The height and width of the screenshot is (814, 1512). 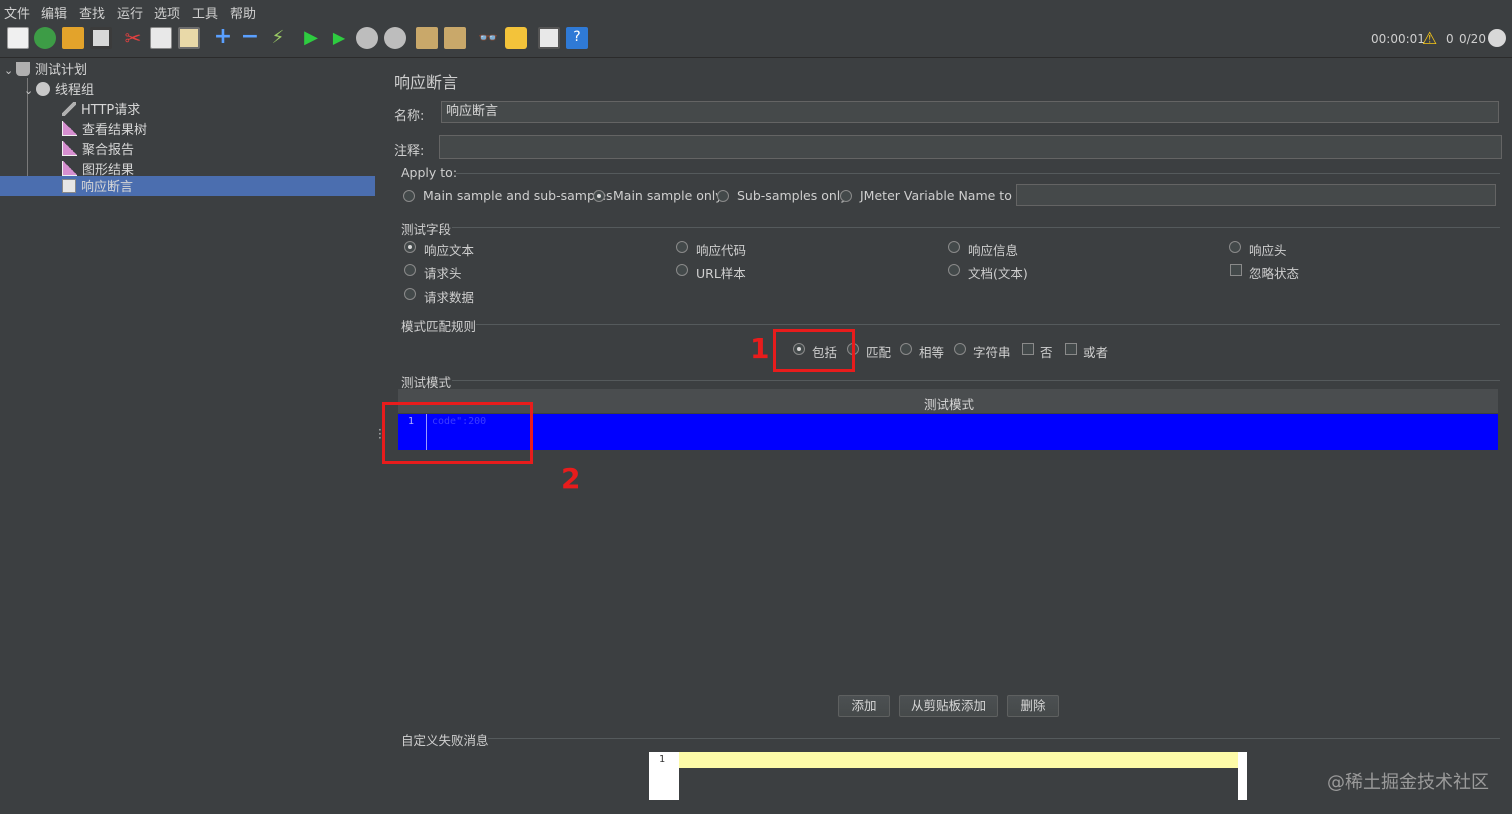 What do you see at coordinates (18, 38) in the screenshot?
I see `new-icon` at bounding box center [18, 38].